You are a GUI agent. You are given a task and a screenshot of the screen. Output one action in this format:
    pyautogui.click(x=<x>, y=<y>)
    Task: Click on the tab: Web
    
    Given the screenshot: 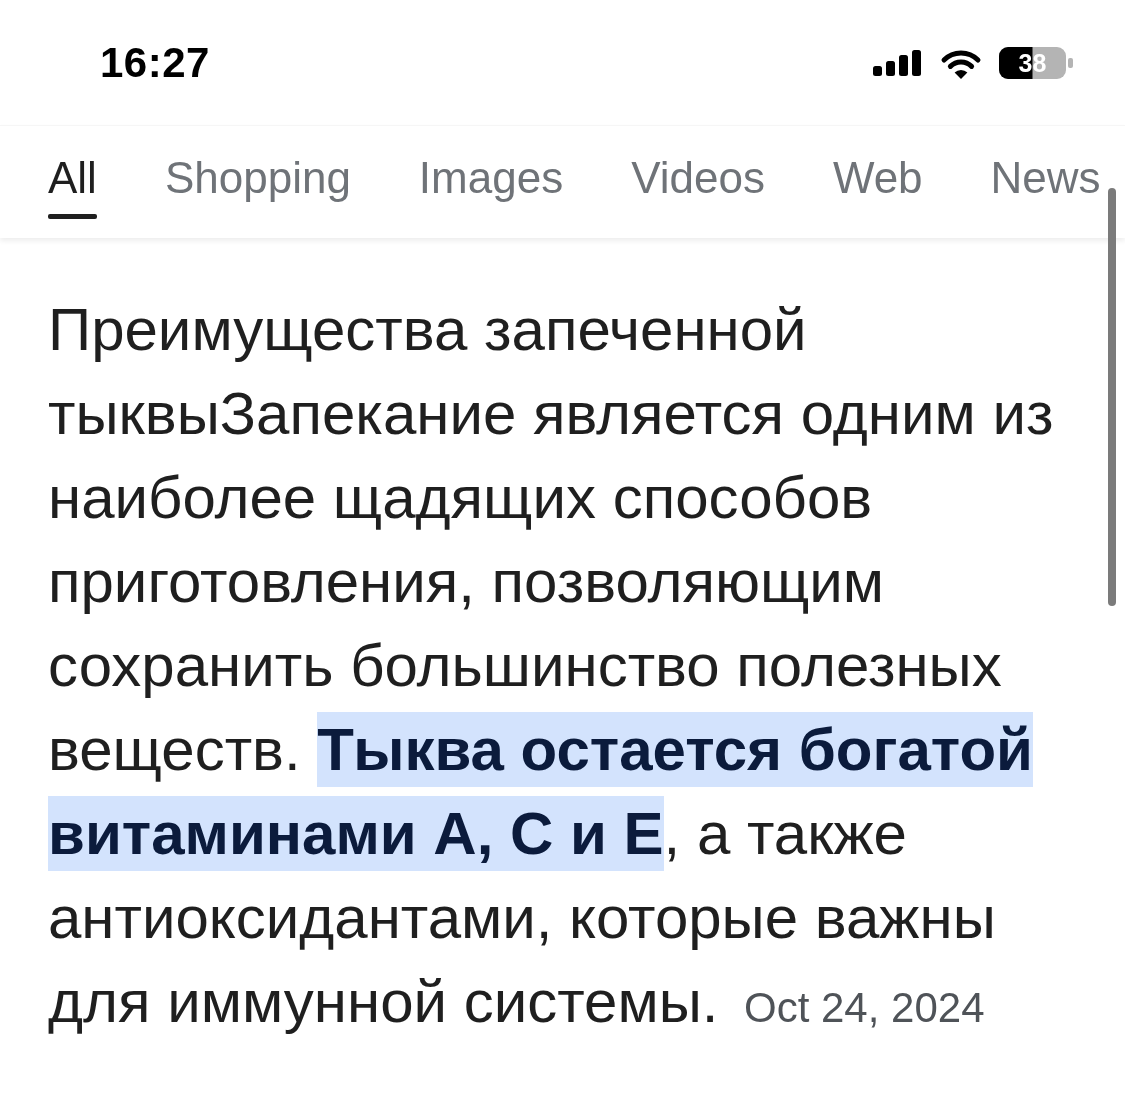 What is the action you would take?
    pyautogui.click(x=877, y=182)
    